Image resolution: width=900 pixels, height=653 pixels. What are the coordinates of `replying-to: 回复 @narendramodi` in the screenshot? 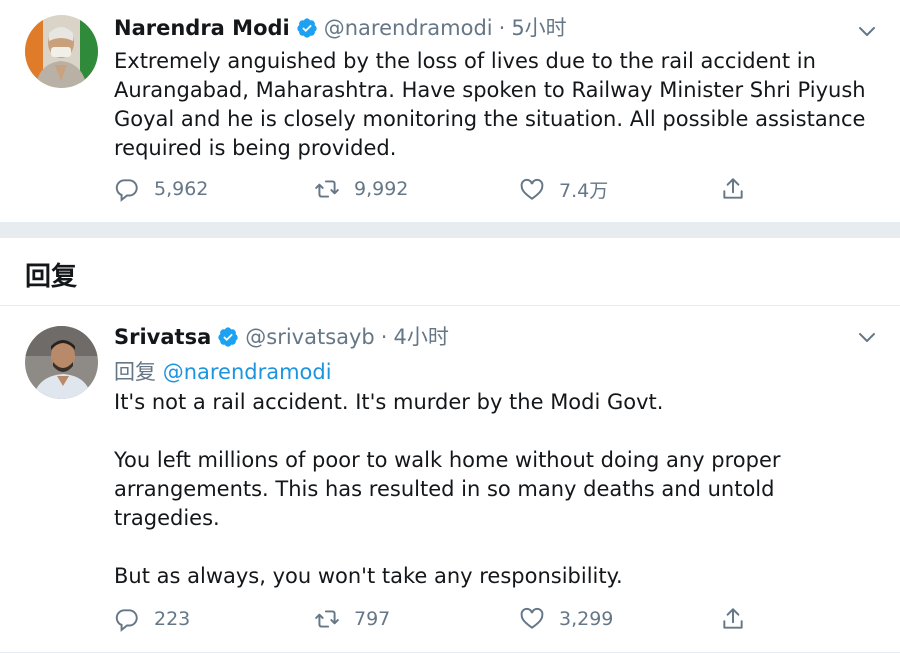 It's located at (223, 372).